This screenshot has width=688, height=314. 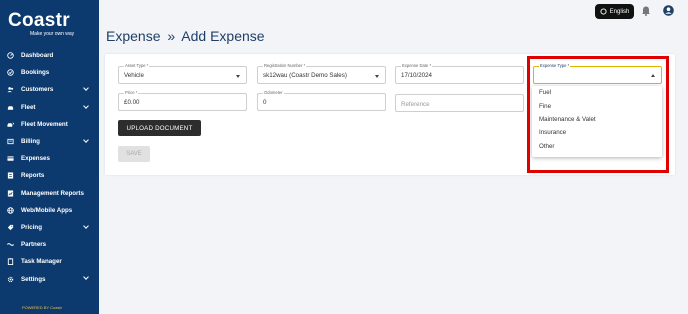 I want to click on registration-number-value: sk12wau (Coastr Demo Sales), so click(x=305, y=75).